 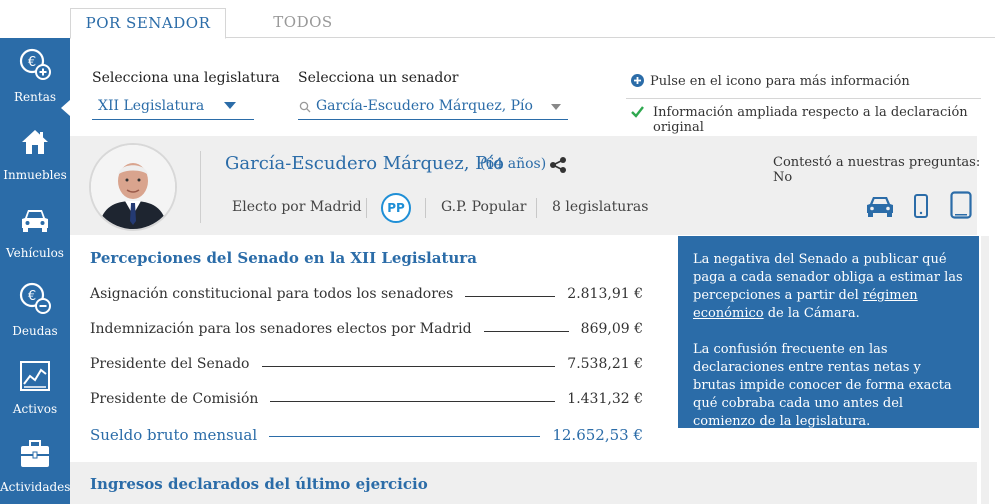 I want to click on sidebar-item-activos: Activos, so click(x=35, y=389).